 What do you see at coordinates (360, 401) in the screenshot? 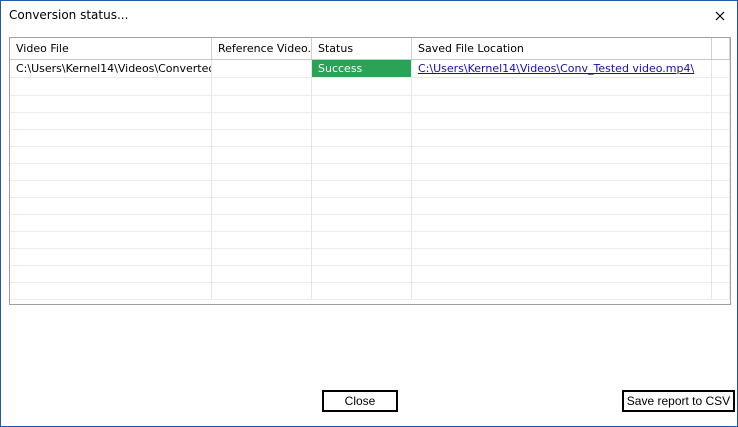
I see `close-button: Close` at bounding box center [360, 401].